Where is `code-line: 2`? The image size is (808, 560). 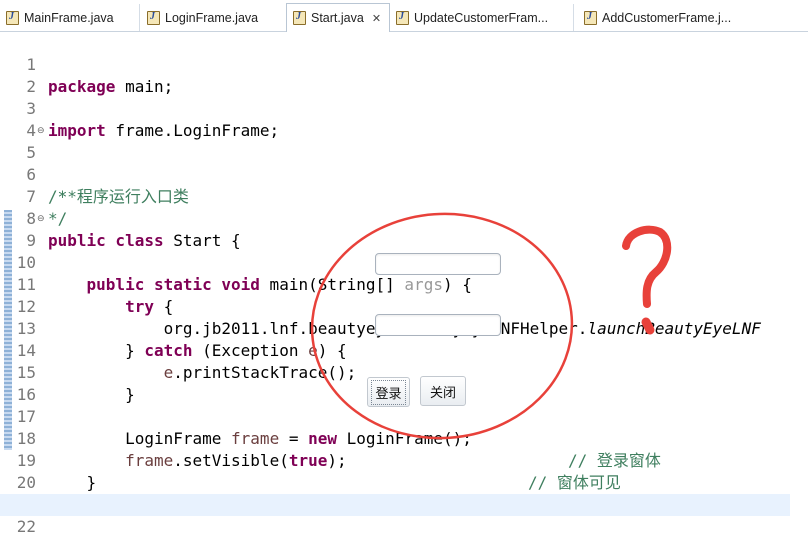 code-line: 2 is located at coordinates (395, 75).